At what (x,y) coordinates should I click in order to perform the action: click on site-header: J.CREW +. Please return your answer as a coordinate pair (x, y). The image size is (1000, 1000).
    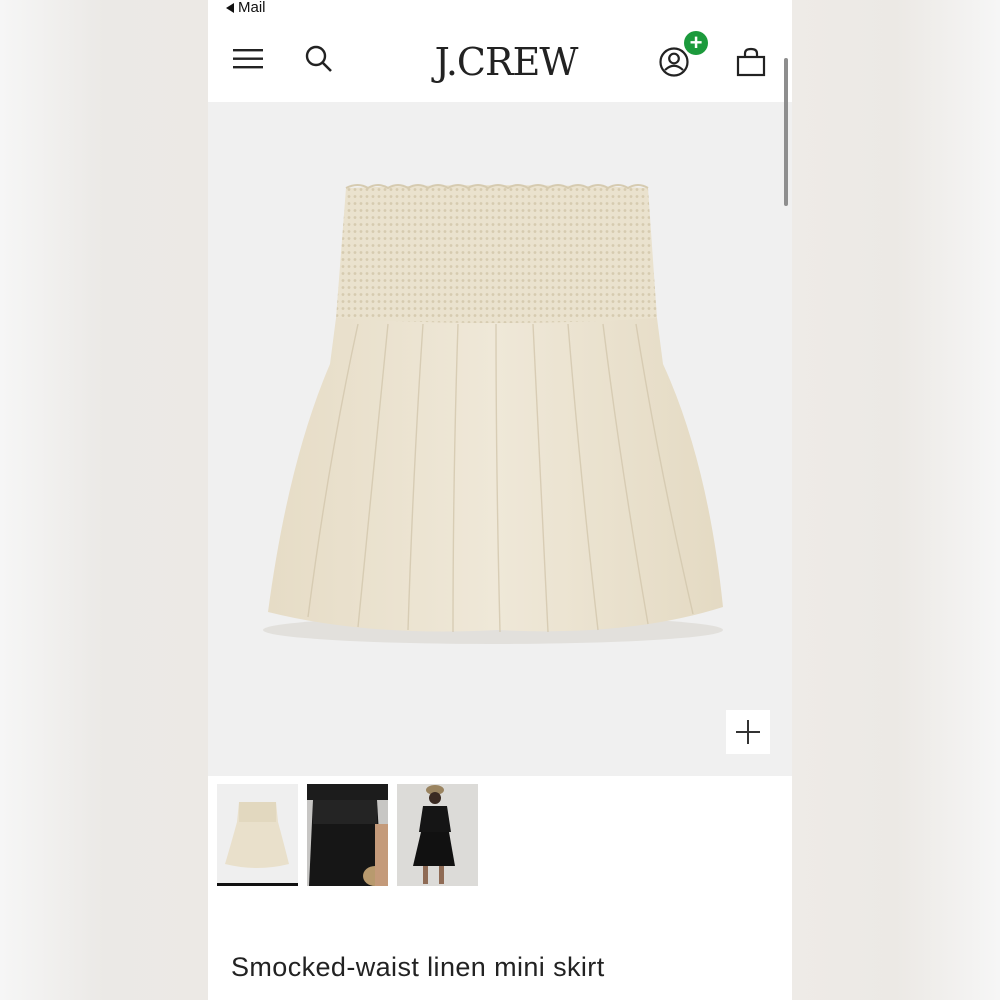
    Looking at the image, I should click on (500, 60).